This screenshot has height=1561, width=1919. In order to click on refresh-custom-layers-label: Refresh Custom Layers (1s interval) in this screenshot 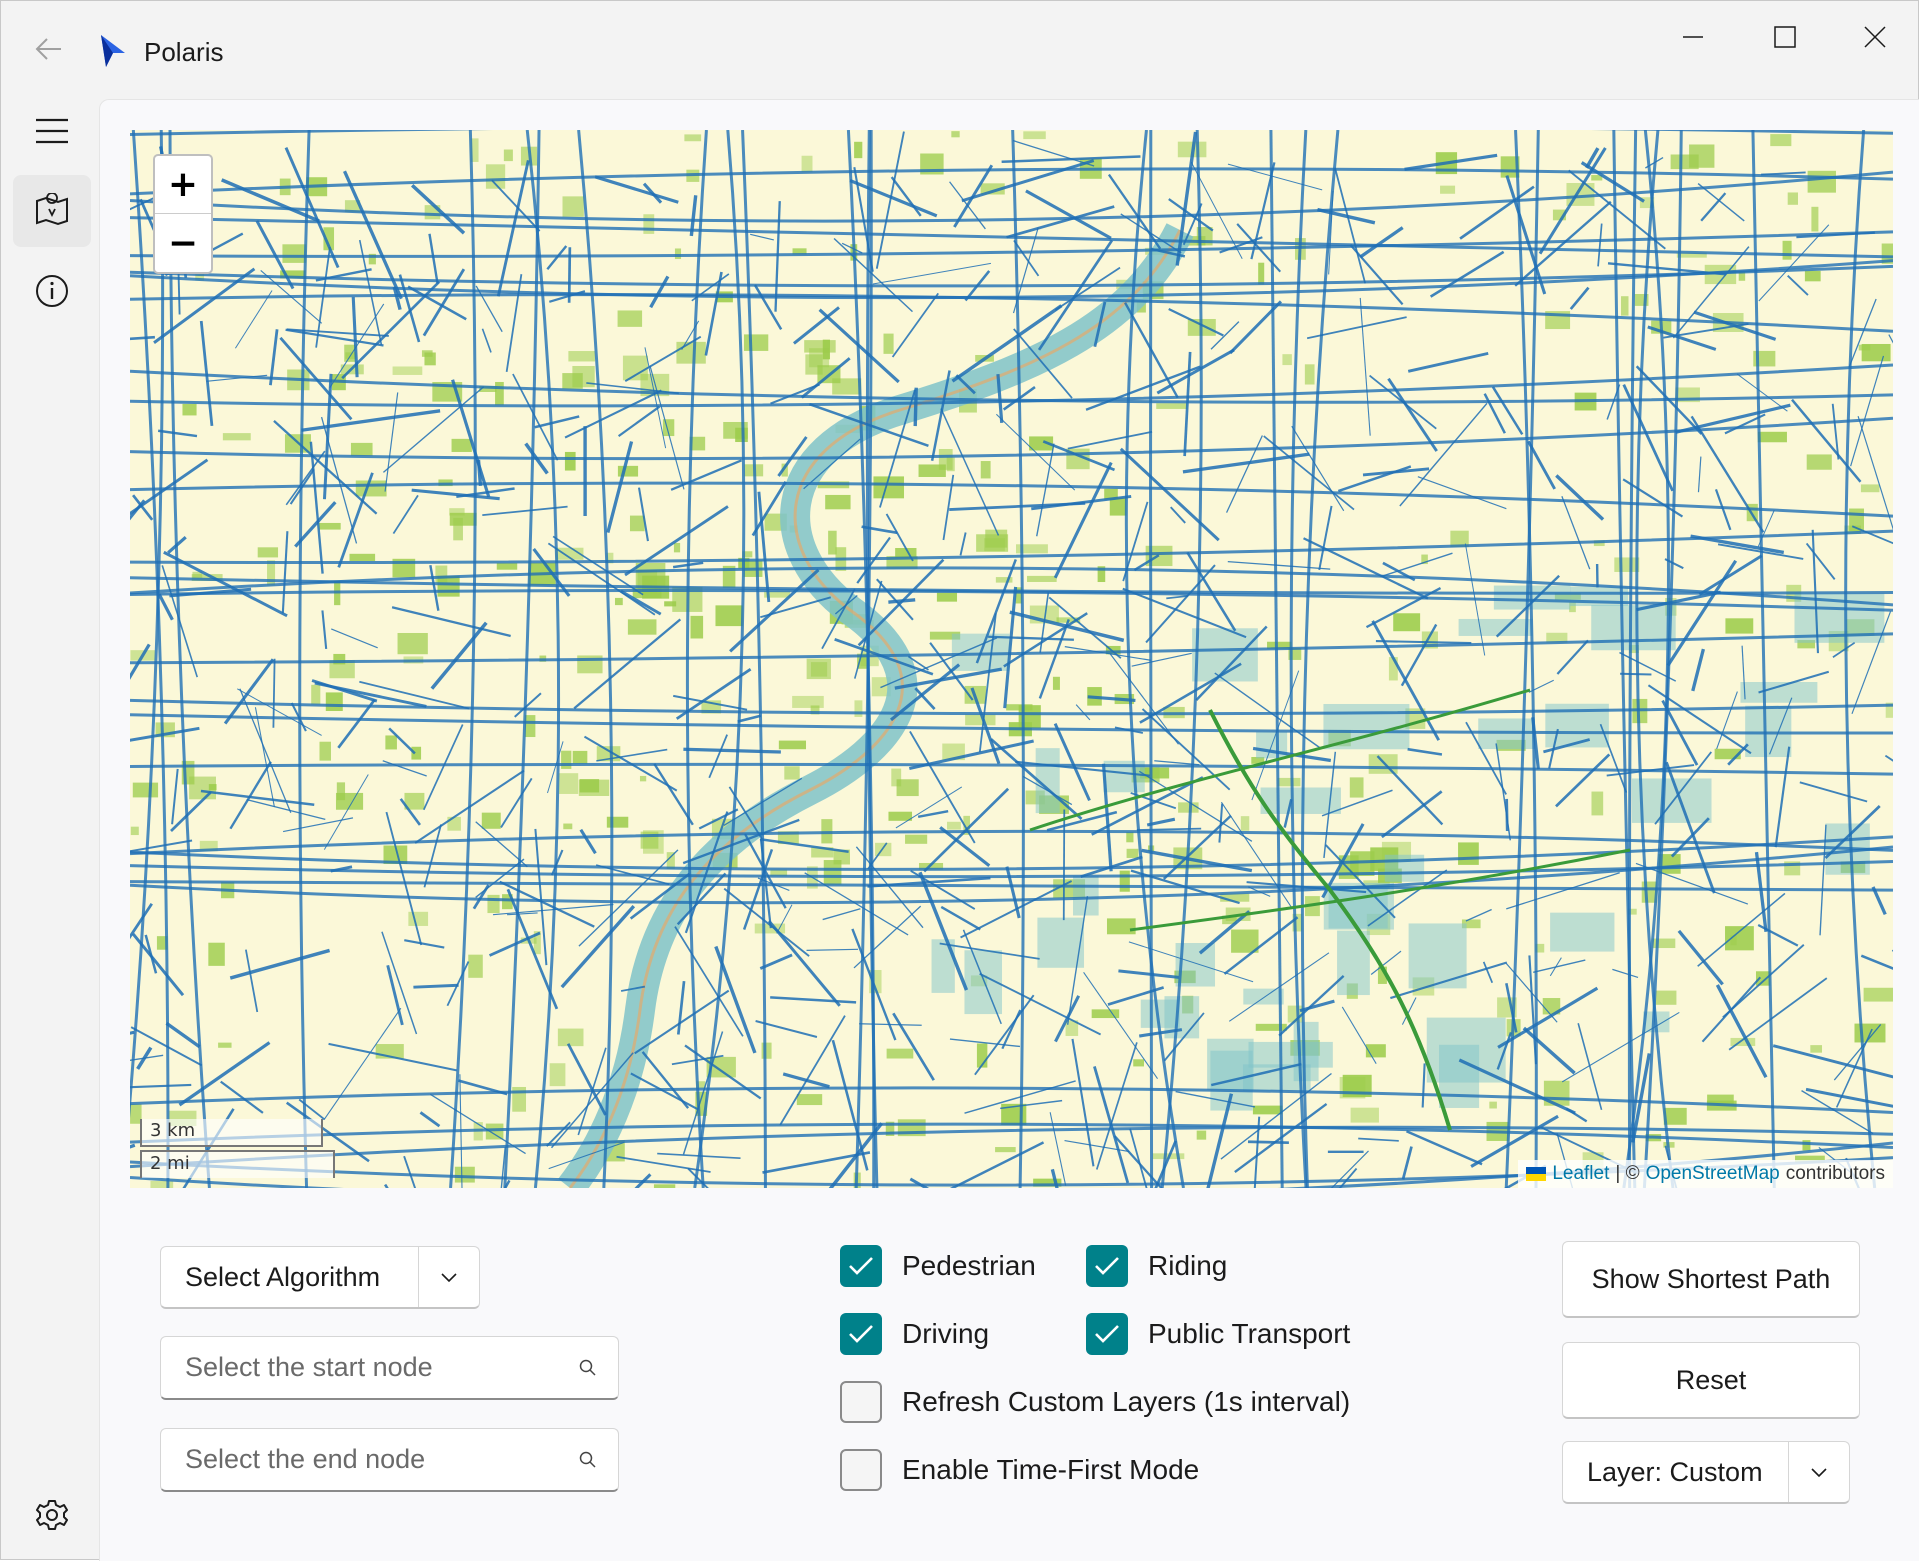, I will do `click(1126, 1402)`.